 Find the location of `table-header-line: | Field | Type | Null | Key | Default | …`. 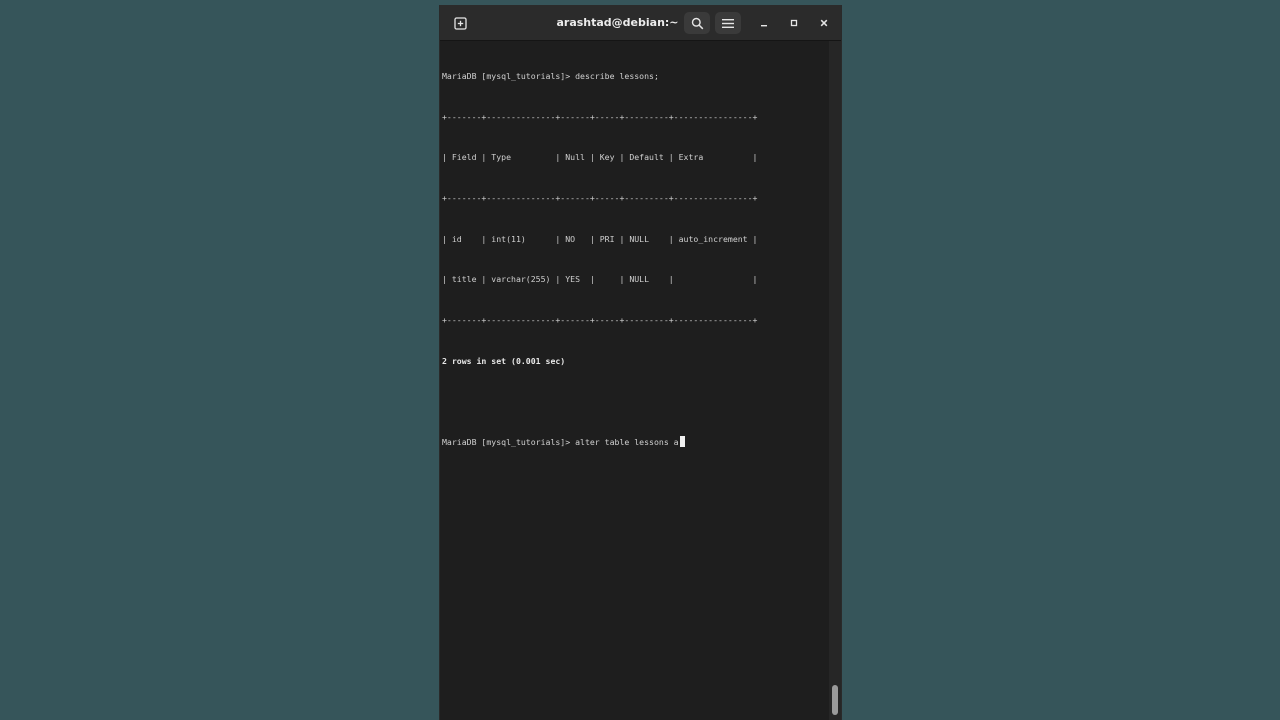

table-header-line: | Field | Type | Null | Key | Default | … is located at coordinates (600, 157).